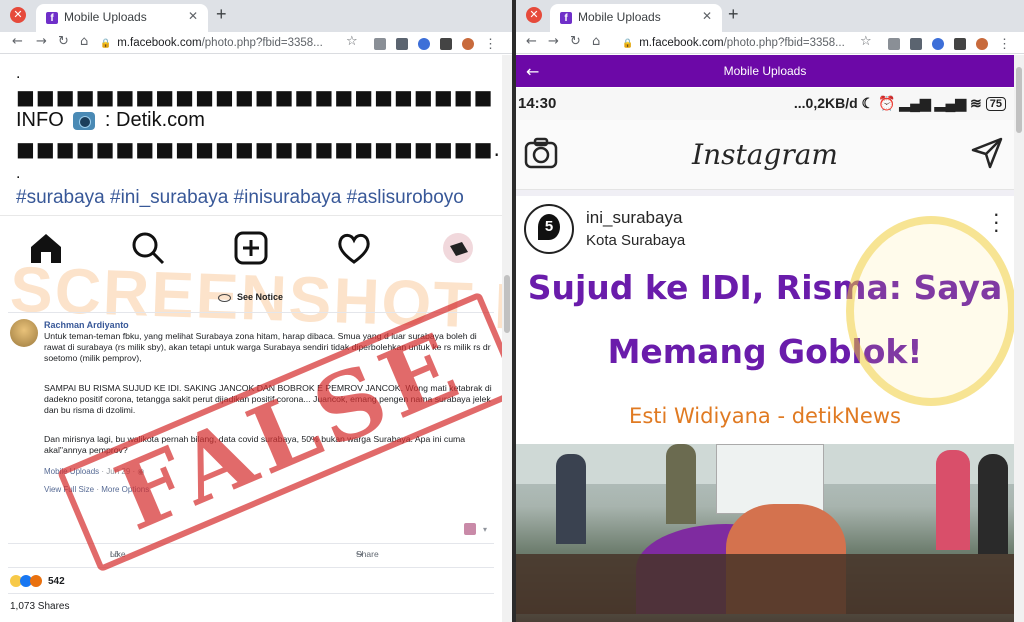 This screenshot has width=1024, height=622. Describe the element at coordinates (765, 155) in the screenshot. I see `instagram-header: Instagram` at that location.